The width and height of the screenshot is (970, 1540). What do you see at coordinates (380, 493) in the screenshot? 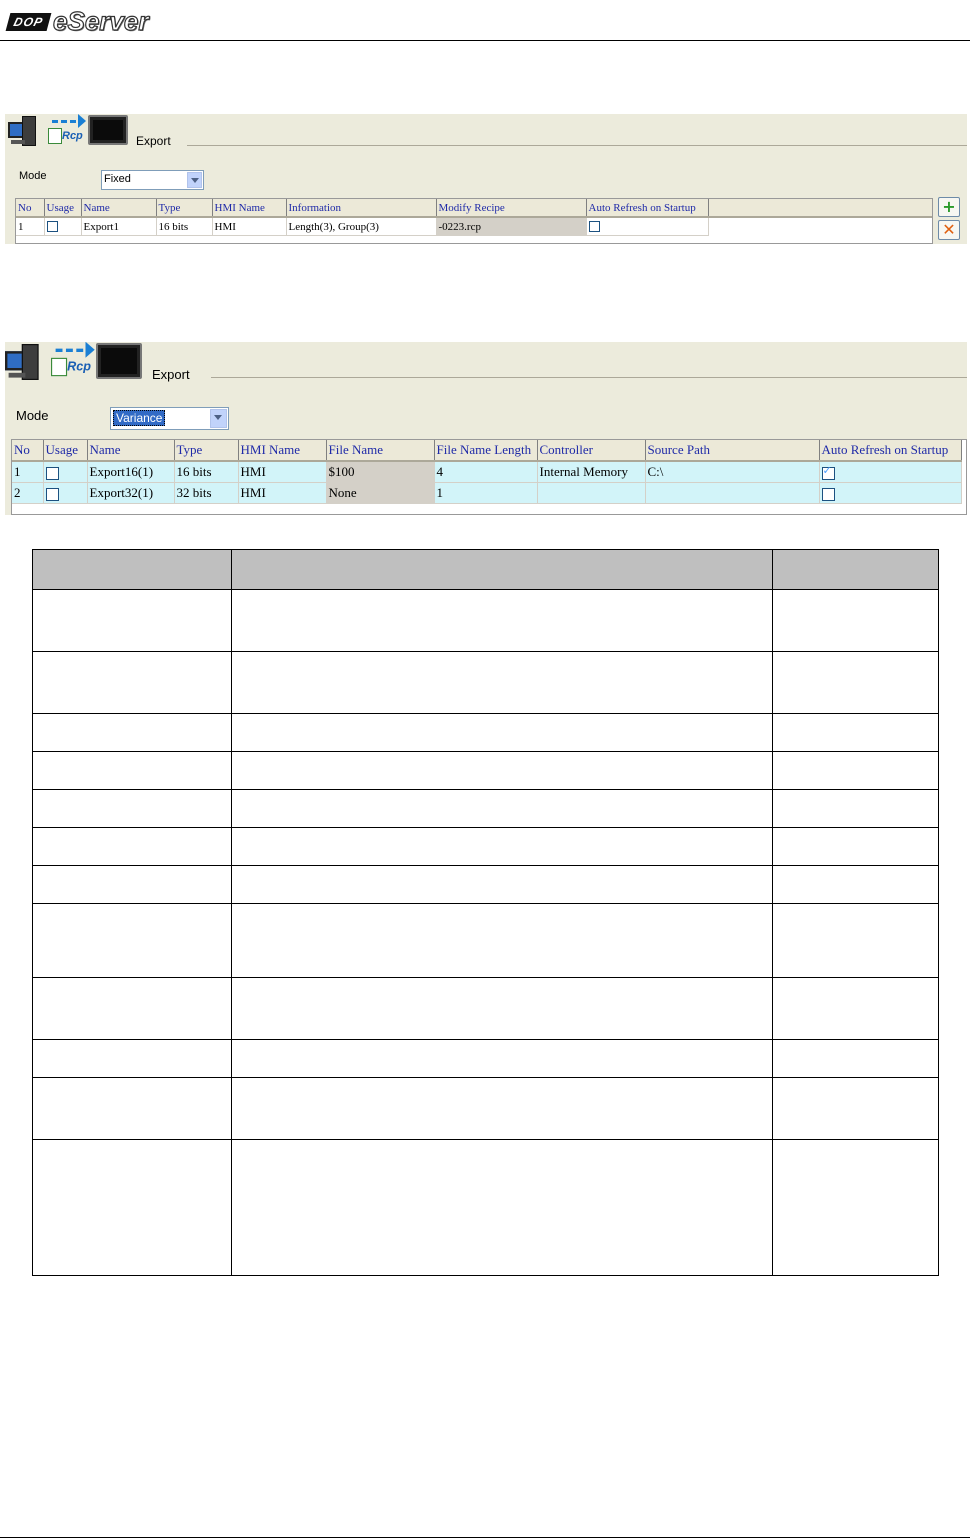
I see `cell-file-name: None` at bounding box center [380, 493].